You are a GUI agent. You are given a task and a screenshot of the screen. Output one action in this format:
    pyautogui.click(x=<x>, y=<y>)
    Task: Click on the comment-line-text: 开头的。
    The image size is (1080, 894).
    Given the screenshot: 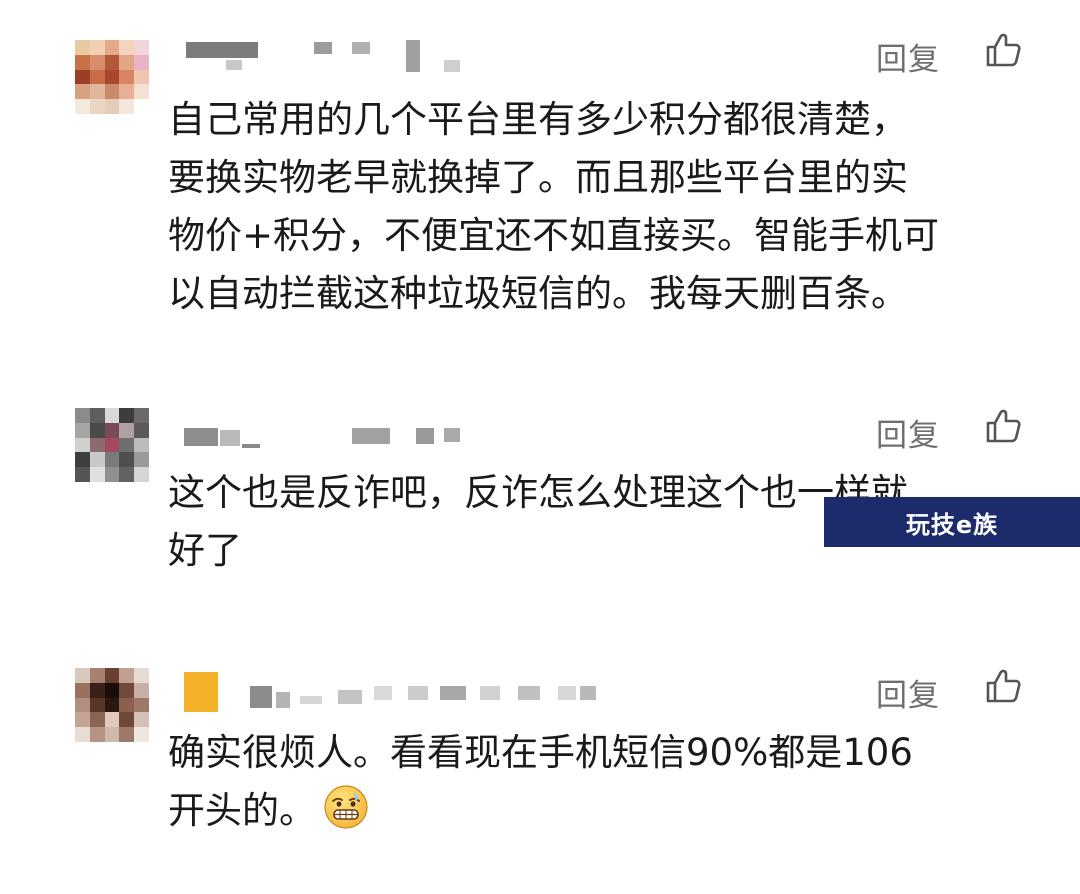 What is the action you would take?
    pyautogui.click(x=242, y=810)
    